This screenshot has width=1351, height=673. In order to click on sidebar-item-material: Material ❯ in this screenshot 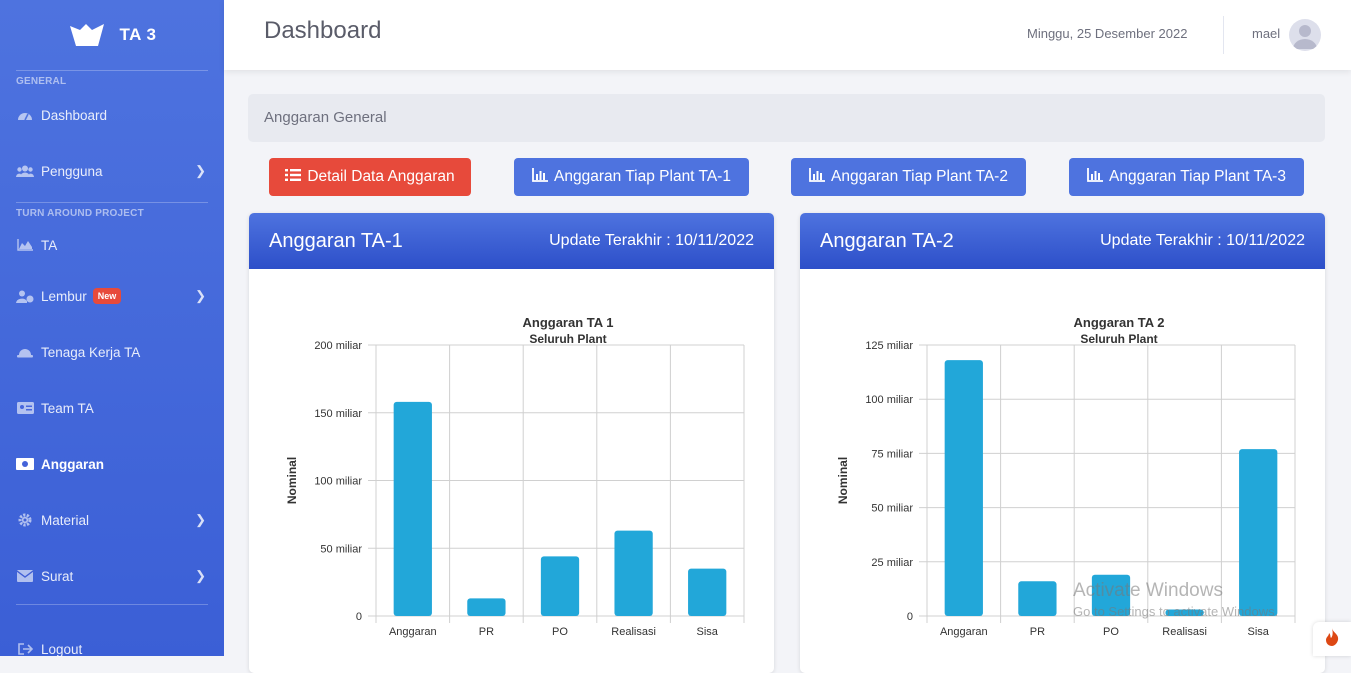, I will do `click(112, 520)`.